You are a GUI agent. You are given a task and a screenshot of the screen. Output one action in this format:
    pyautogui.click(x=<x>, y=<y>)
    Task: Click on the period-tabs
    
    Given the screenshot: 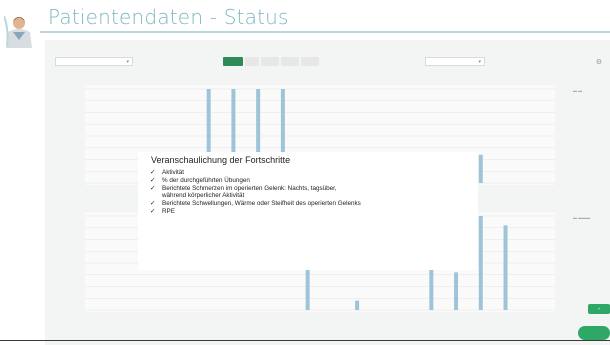 What is the action you would take?
    pyautogui.click(x=271, y=61)
    